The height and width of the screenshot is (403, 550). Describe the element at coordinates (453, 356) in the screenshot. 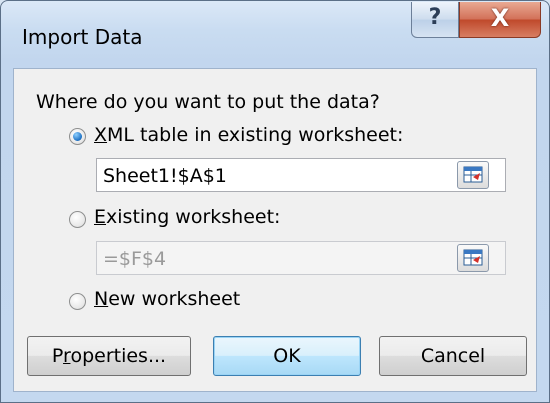

I see `cancel-button: Cancel` at that location.